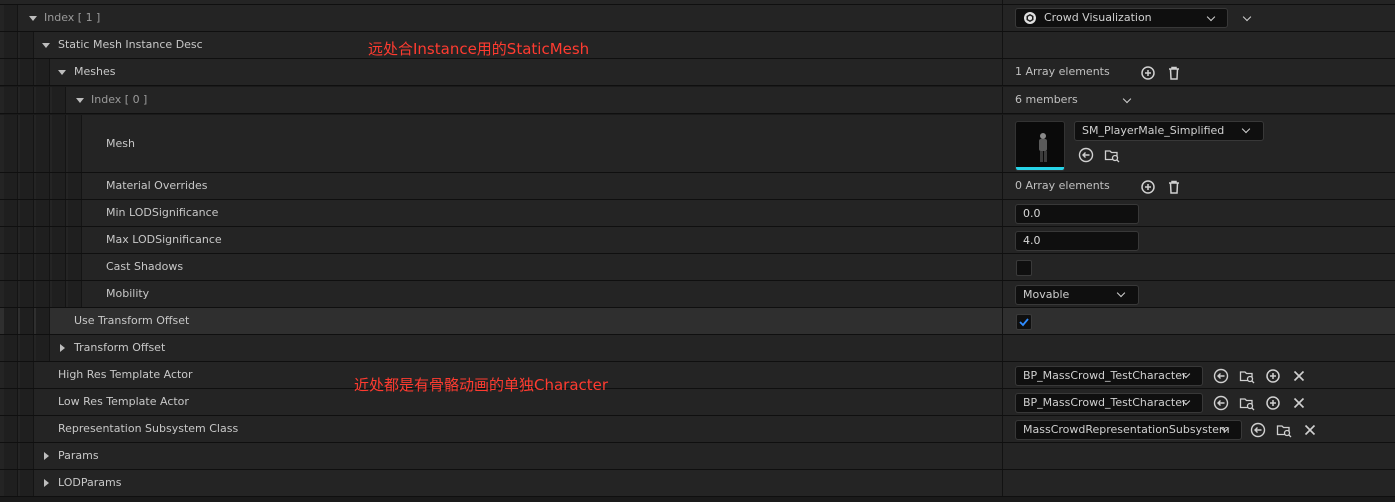 This screenshot has height=502, width=1395. I want to click on meshes-label: Meshes, so click(95, 71).